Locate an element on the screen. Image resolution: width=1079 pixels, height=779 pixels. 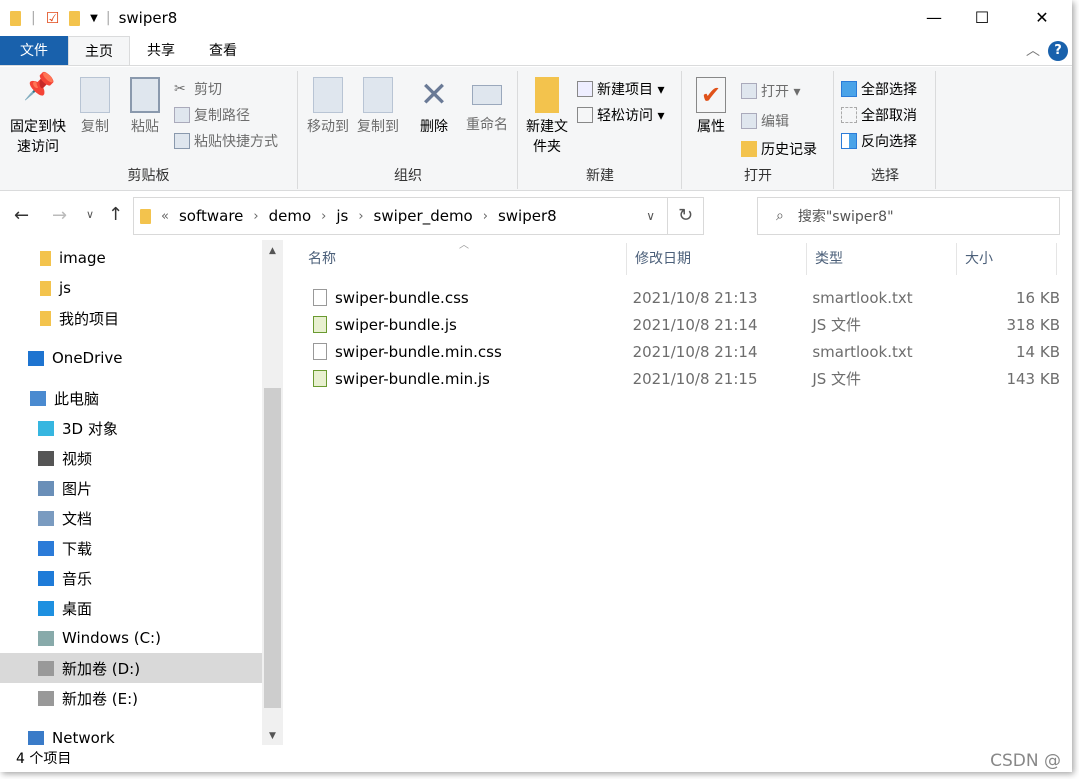
qat-dropdown-icon: ▼ is located at coordinates (94, 18).